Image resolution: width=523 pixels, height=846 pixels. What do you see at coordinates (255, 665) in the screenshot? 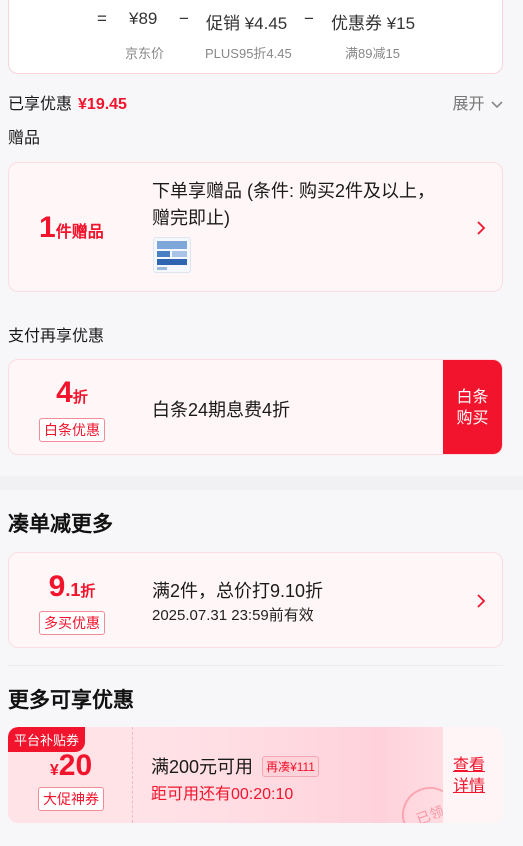
I see `divider` at bounding box center [255, 665].